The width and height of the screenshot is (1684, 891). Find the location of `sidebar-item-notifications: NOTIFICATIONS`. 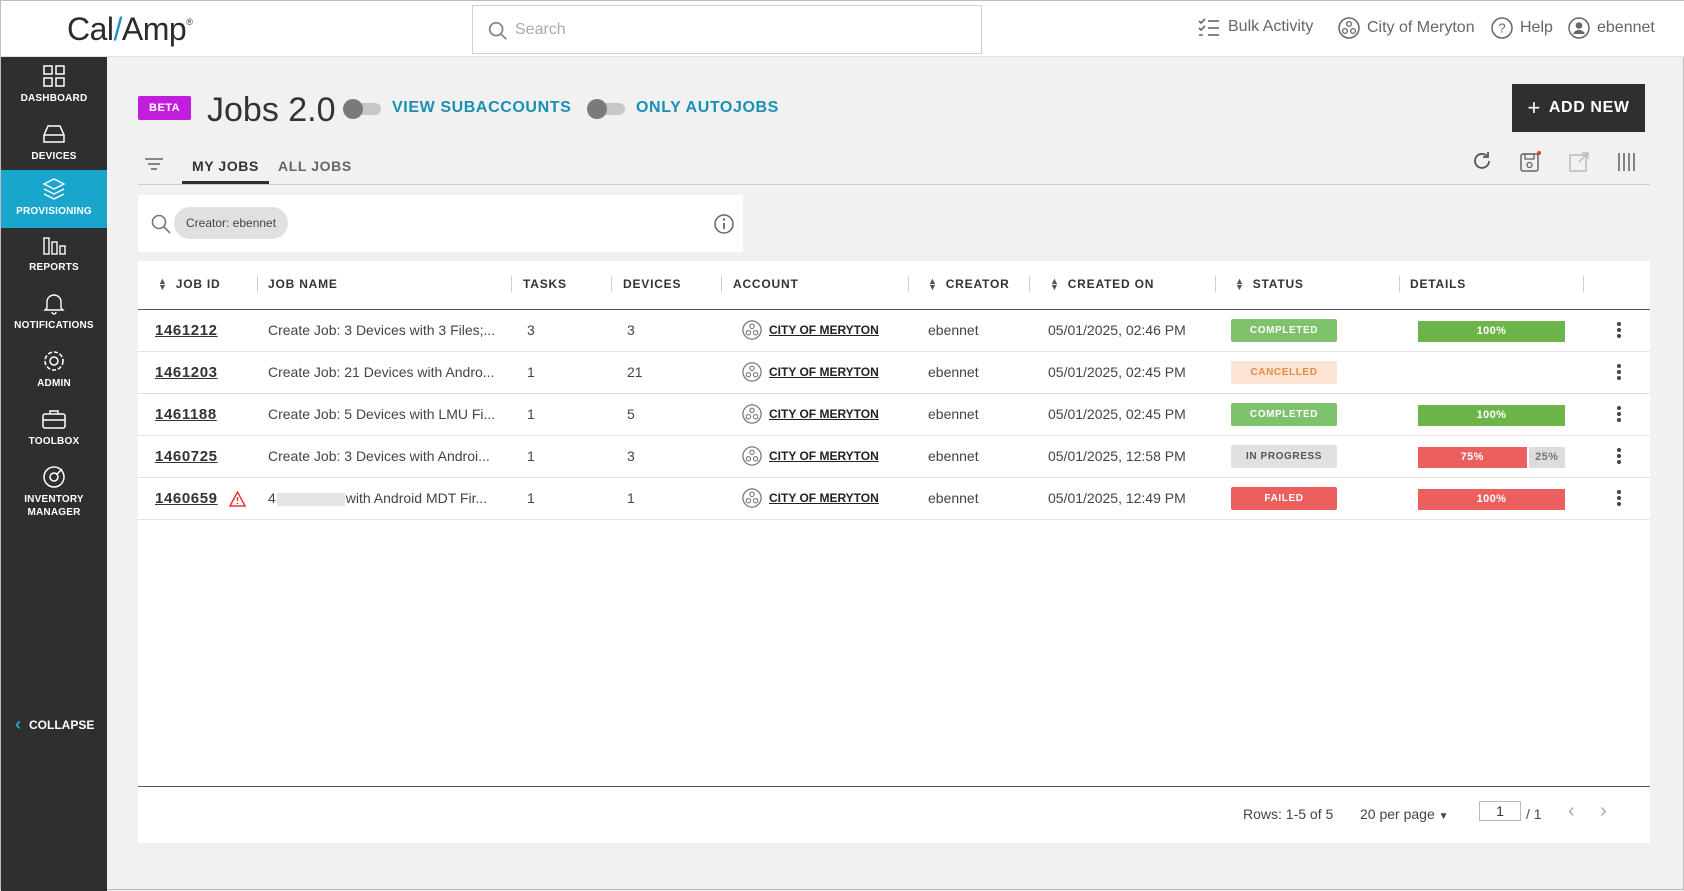

sidebar-item-notifications: NOTIFICATIONS is located at coordinates (54, 313).